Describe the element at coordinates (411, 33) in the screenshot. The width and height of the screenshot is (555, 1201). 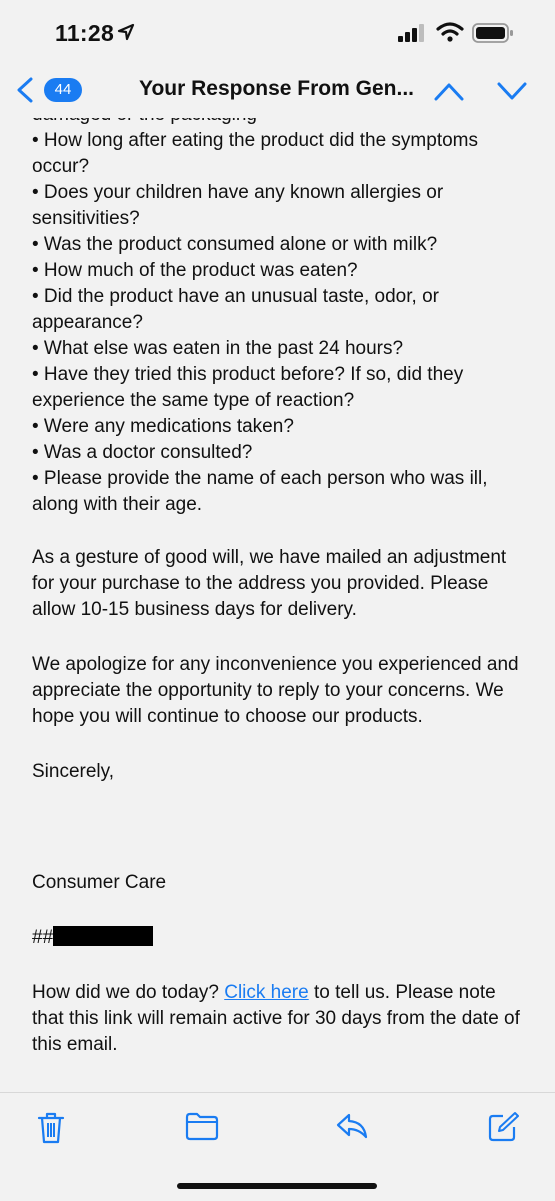
I see `cellular-signal-icon` at that location.